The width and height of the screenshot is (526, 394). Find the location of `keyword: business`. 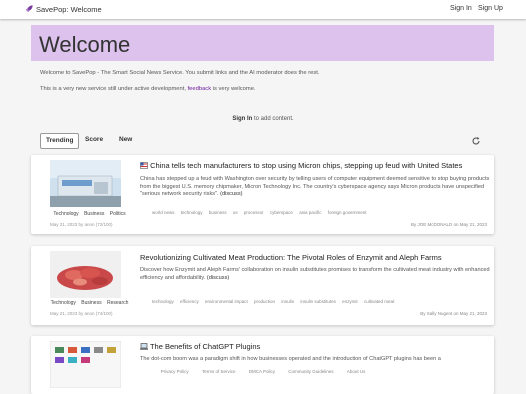

keyword: business is located at coordinates (218, 212).